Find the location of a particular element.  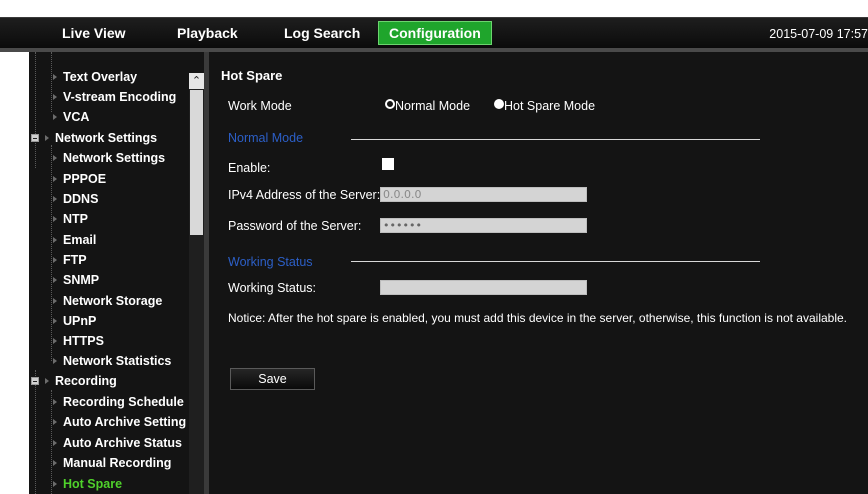

sidebar-item-auto-archive-setting: Auto Archive Setting is located at coordinates (119, 422).